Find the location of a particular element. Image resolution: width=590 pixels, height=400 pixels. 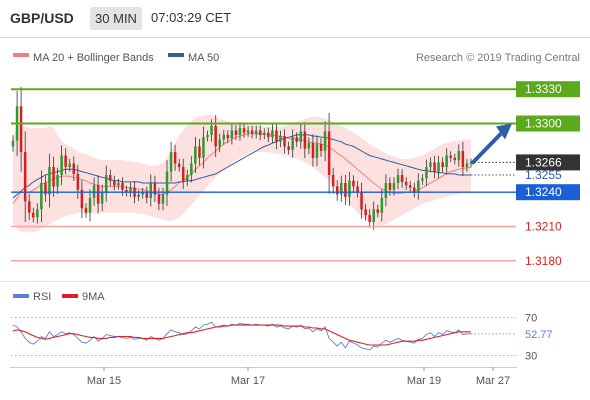

ma50-legend-label: MA 50 is located at coordinates (203, 58).